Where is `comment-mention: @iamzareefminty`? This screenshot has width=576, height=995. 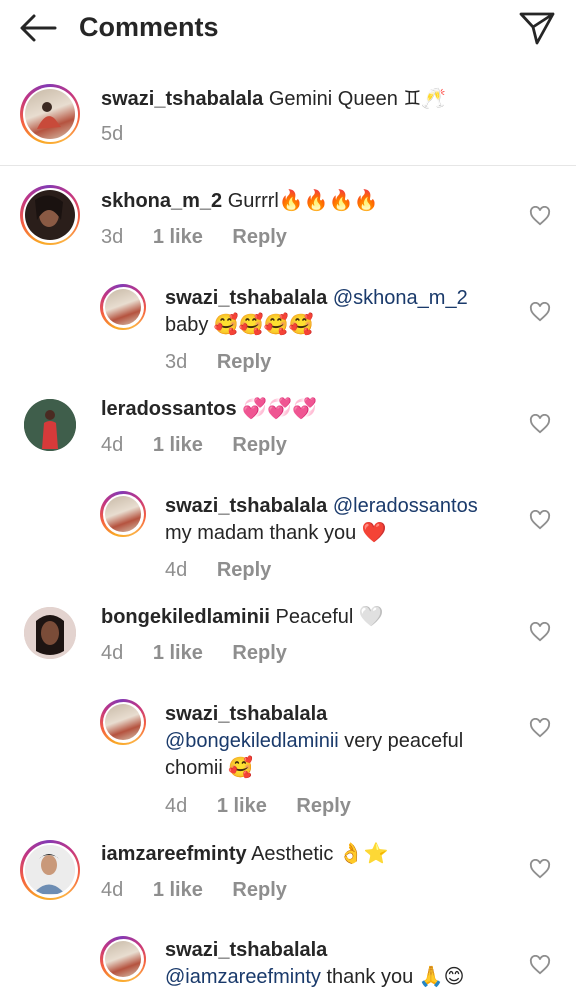 comment-mention: @iamzareefminty is located at coordinates (243, 977).